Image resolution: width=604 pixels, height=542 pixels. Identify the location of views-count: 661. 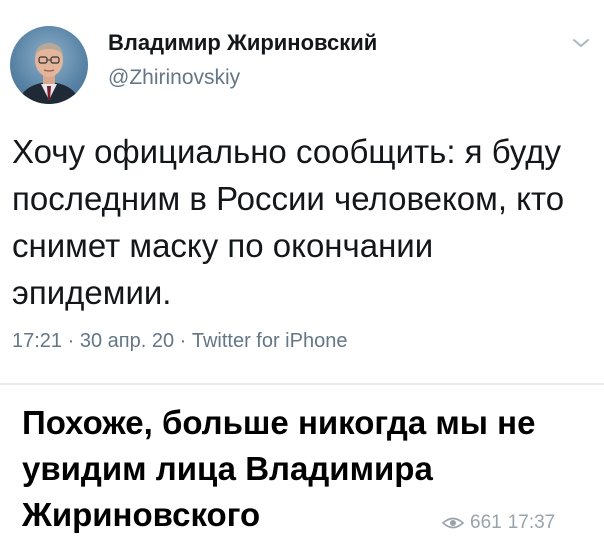
(486, 522).